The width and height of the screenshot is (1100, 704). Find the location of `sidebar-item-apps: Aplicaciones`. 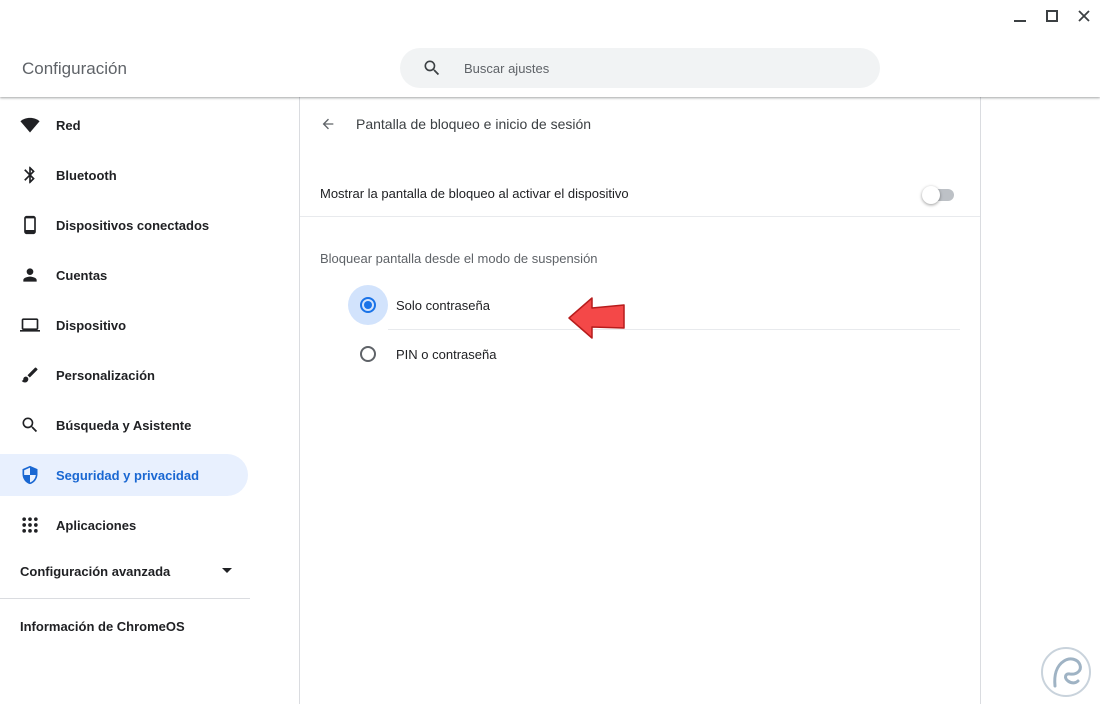

sidebar-item-apps: Aplicaciones is located at coordinates (124, 525).